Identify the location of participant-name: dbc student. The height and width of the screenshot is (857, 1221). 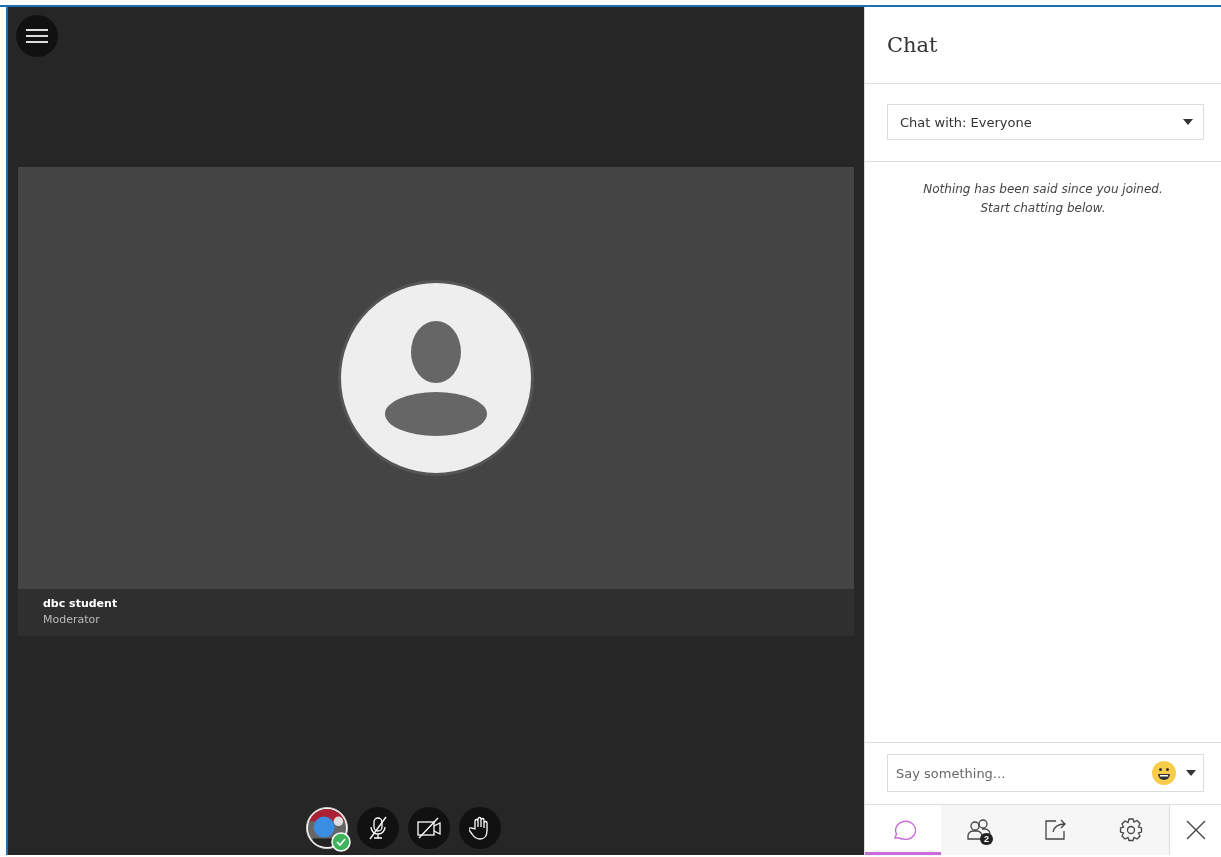
(80, 603).